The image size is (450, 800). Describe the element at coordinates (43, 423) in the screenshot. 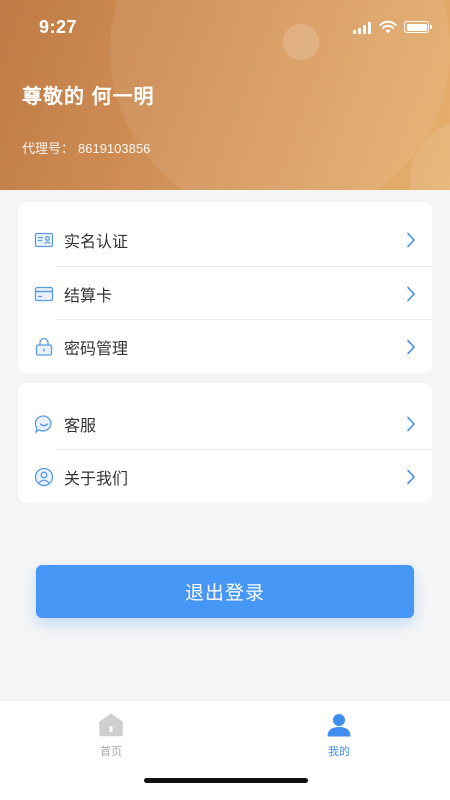

I see `chat-bubble-icon` at that location.